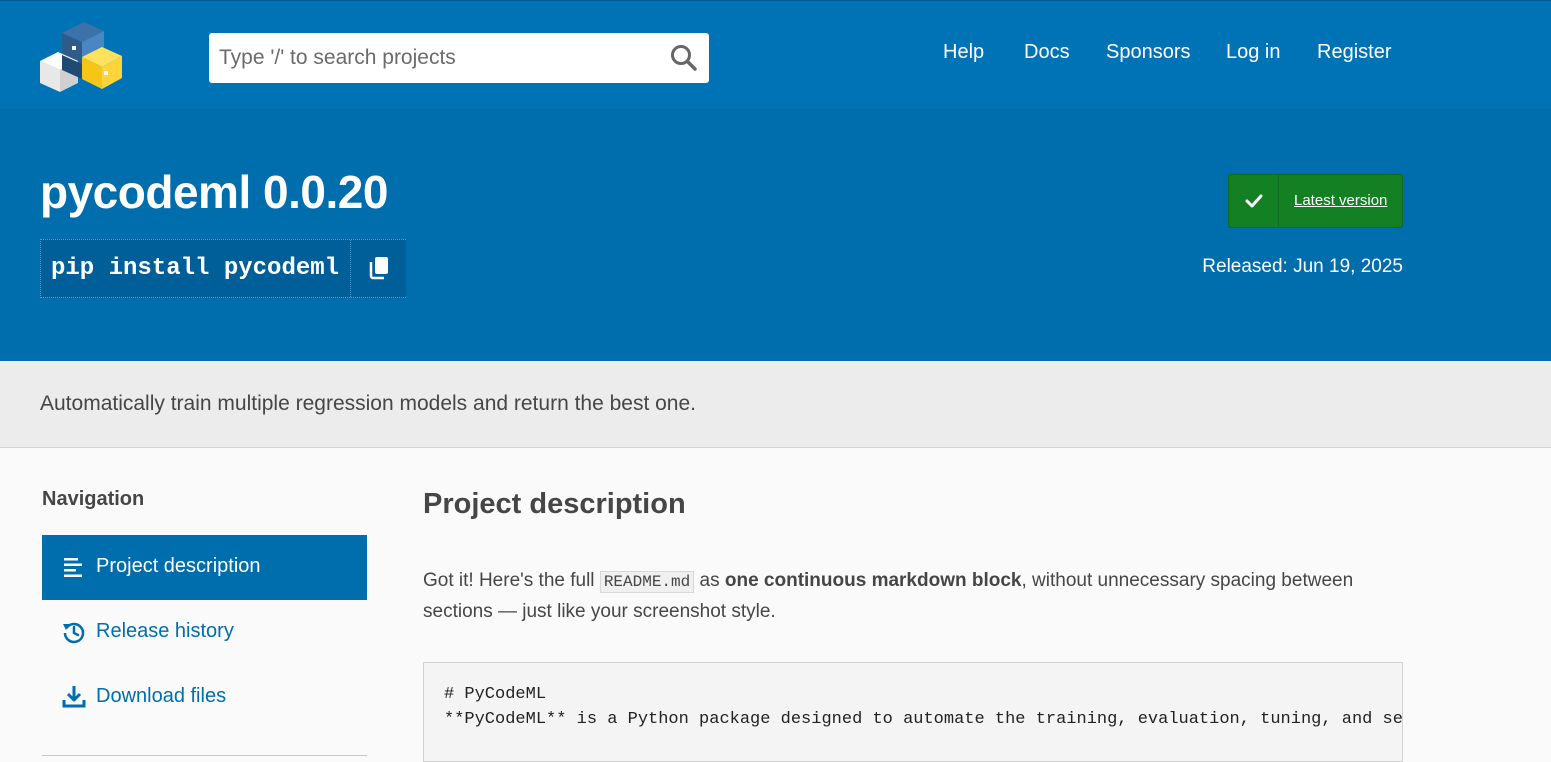 The image size is (1551, 762). I want to click on nav-help-link: Help, so click(963, 52).